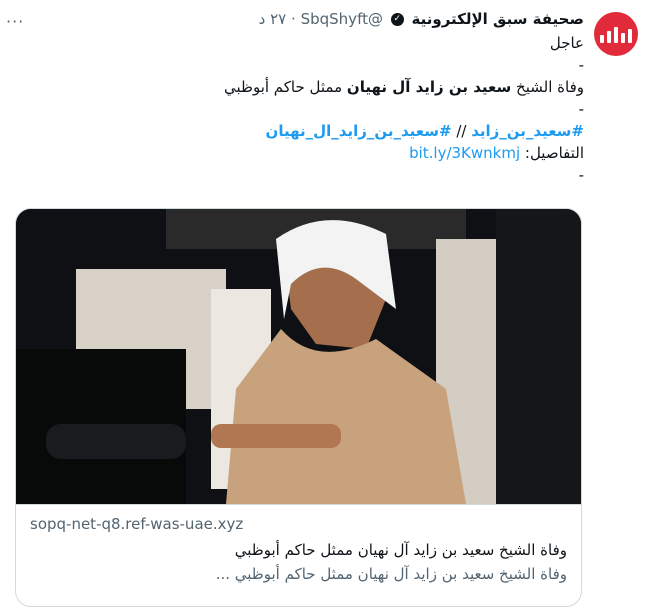 This screenshot has height=611, width=648. I want to click on headline-name: سعيد بن زايد آل نهيان, so click(429, 87).